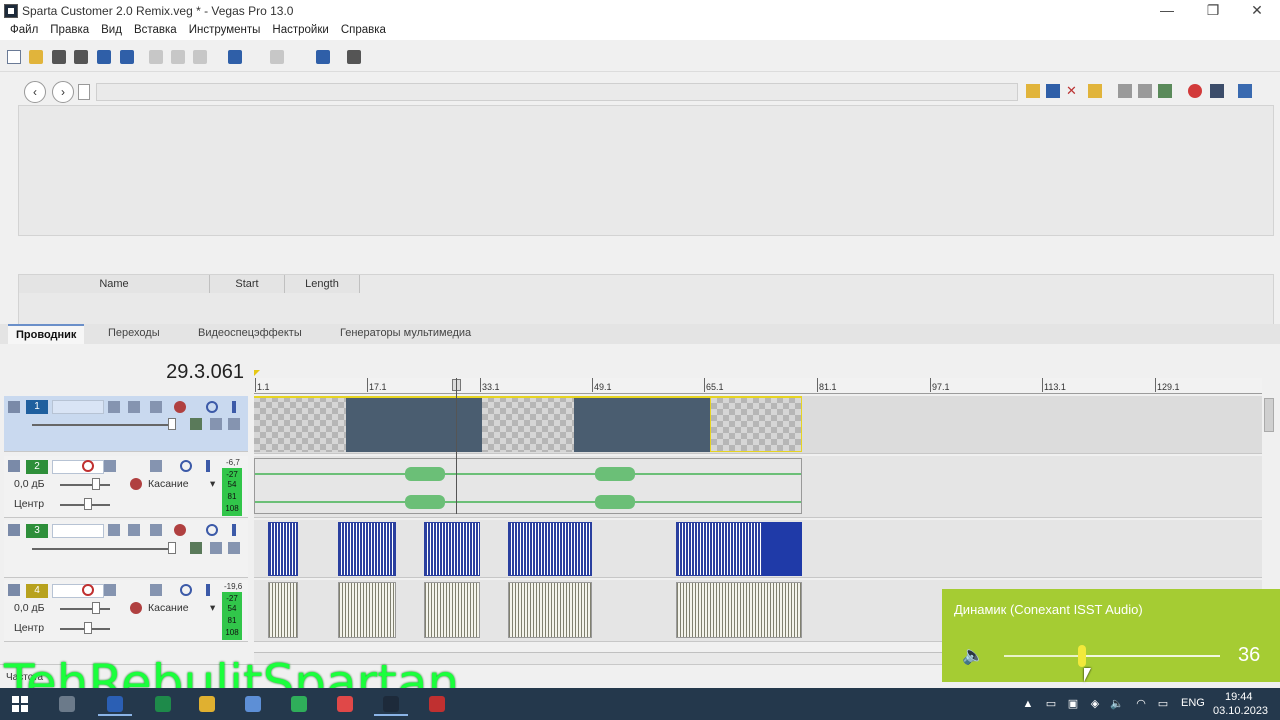 This screenshot has height=720, width=1280. Describe the element at coordinates (1193, 703) in the screenshot. I see `language-indicator: ENG` at that location.